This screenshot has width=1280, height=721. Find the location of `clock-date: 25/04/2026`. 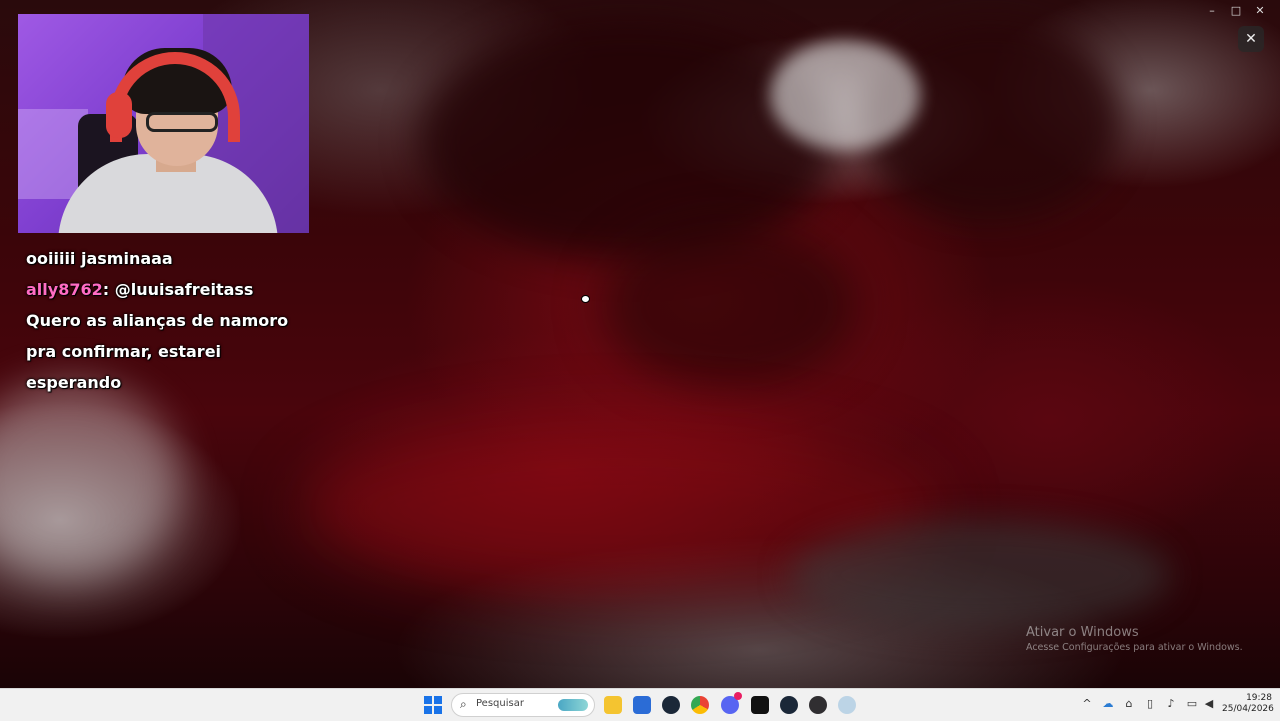

clock-date: 25/04/2026 is located at coordinates (1248, 709).